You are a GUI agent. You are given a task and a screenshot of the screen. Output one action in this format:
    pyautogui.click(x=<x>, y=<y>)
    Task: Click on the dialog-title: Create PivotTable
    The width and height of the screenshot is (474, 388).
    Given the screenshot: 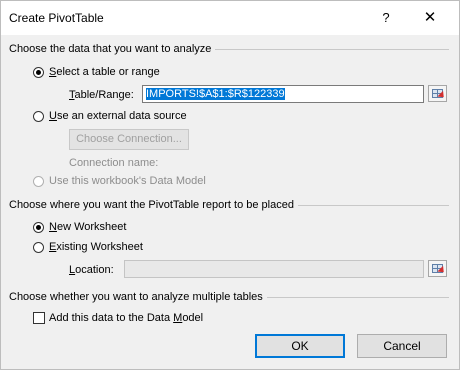 What is the action you would take?
    pyautogui.click(x=56, y=18)
    